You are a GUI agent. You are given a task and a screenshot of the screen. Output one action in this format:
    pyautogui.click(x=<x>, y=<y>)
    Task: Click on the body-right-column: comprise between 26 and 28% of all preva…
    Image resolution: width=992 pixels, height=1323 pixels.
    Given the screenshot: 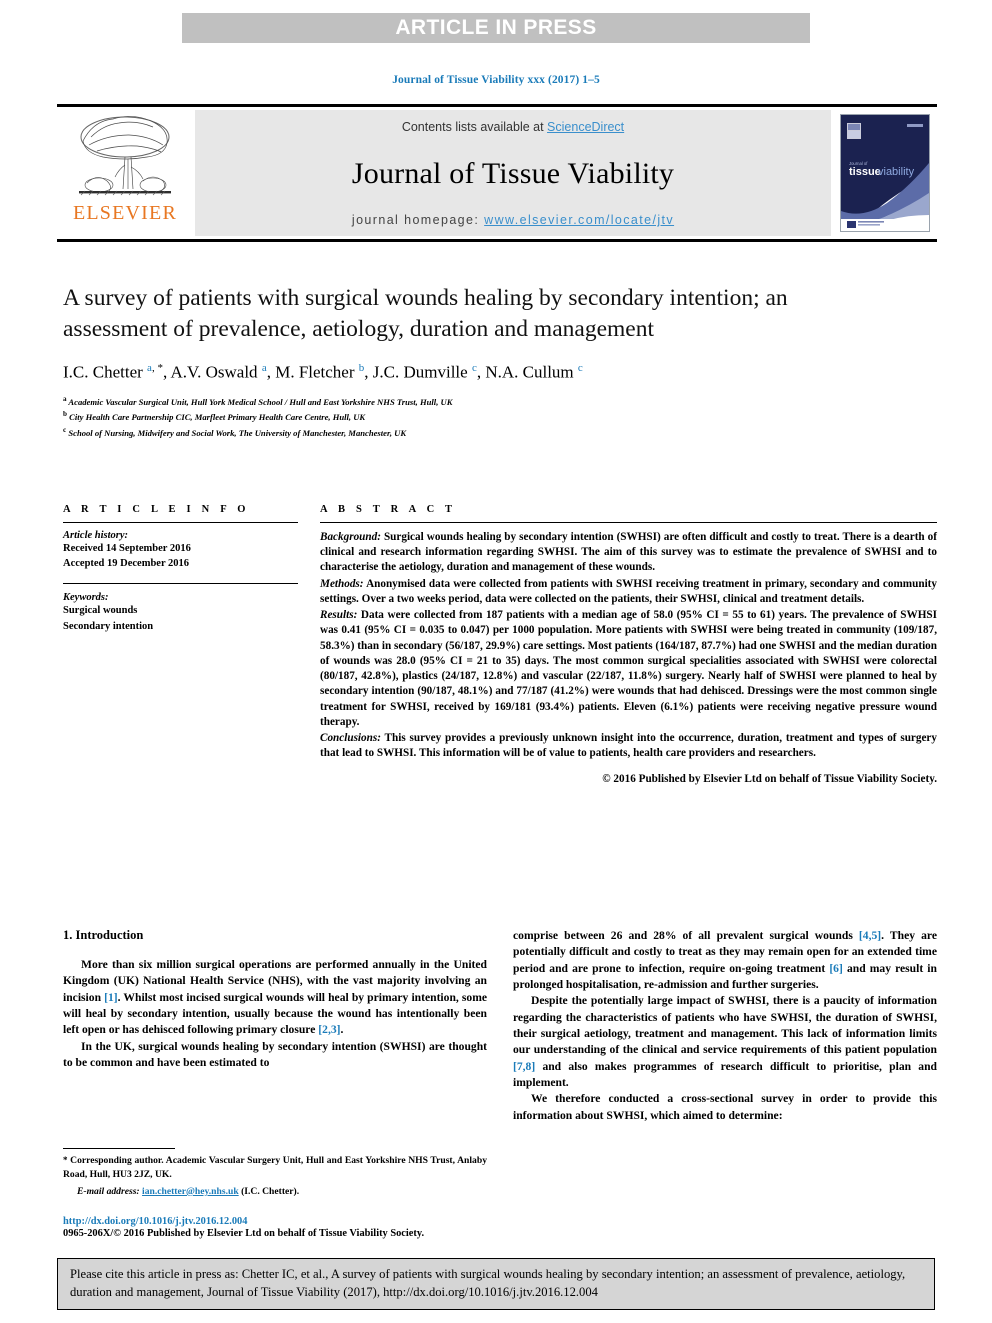 What is the action you would take?
    pyautogui.click(x=725, y=1026)
    